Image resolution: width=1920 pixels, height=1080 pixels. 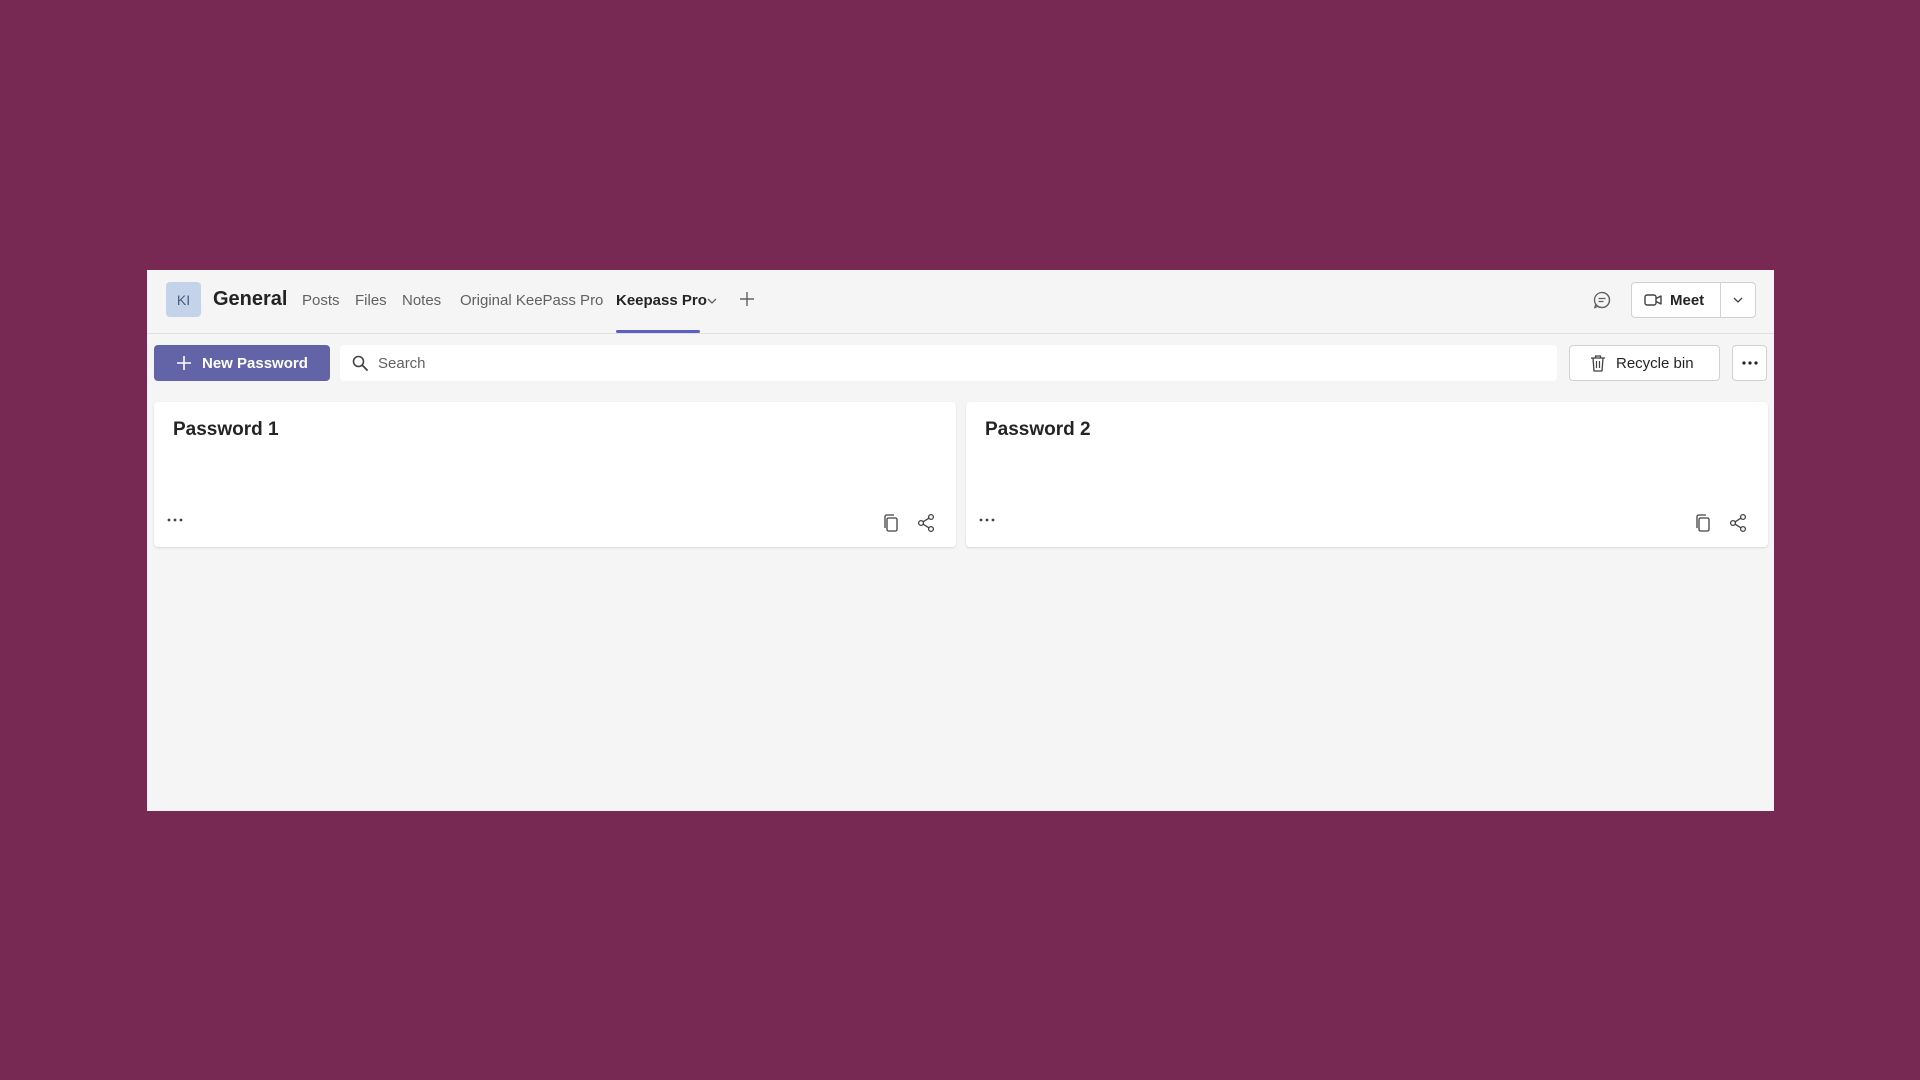 I want to click on search-box, so click(x=948, y=363).